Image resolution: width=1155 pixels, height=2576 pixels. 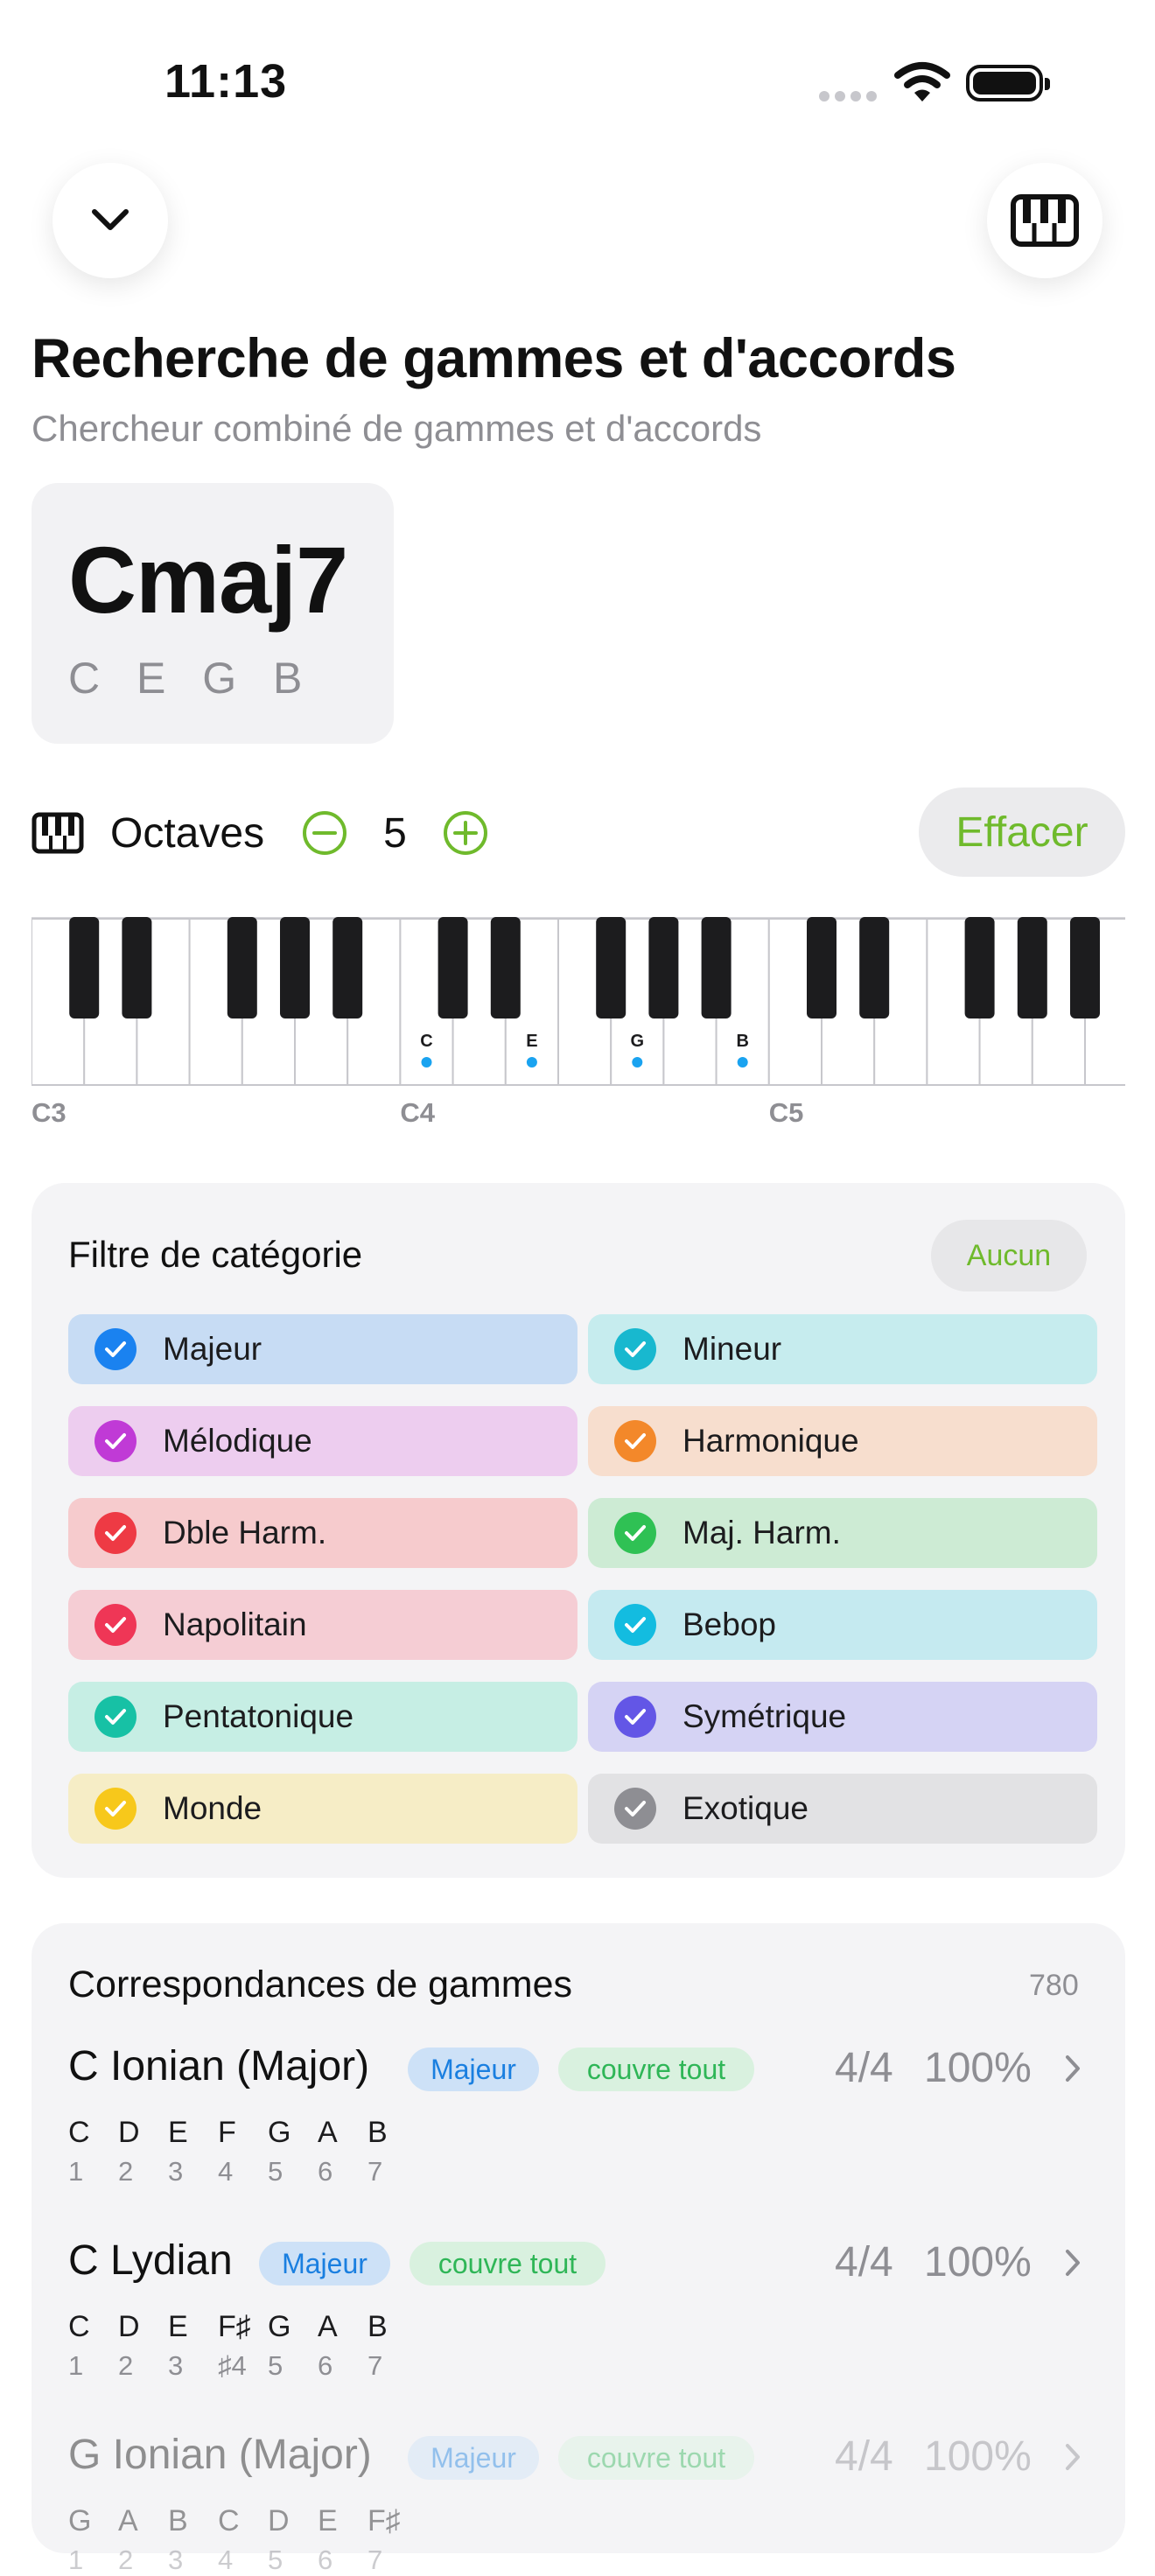 I want to click on category-label: Mineur, so click(x=732, y=1349).